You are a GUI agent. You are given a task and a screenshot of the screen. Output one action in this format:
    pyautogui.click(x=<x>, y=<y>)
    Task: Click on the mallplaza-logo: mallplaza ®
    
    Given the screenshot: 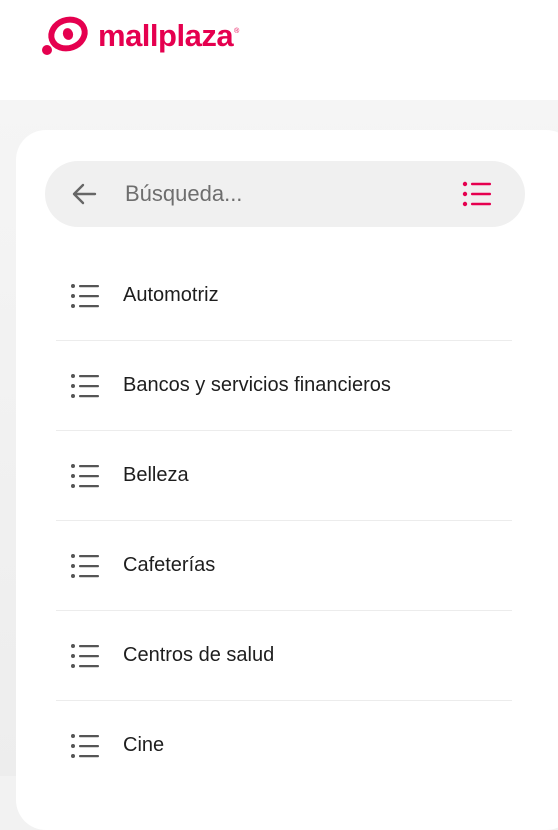 What is the action you would take?
    pyautogui.click(x=139, y=36)
    